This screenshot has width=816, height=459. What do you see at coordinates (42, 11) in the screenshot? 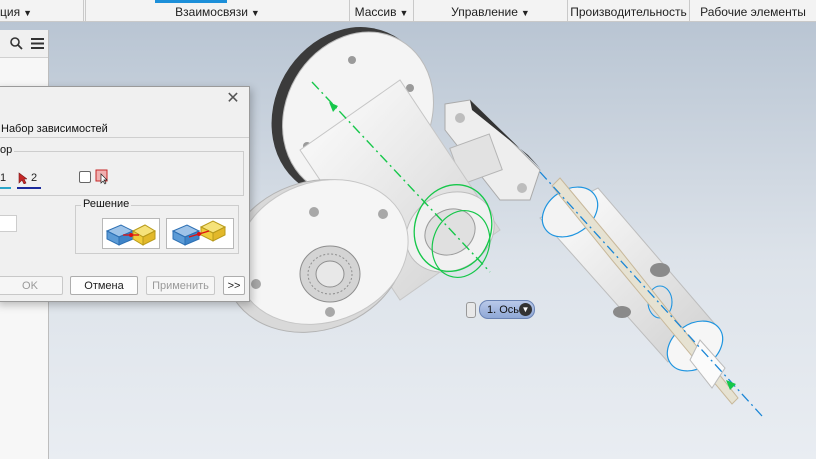
I see `ribbon-group-modification: ция ▼` at bounding box center [42, 11].